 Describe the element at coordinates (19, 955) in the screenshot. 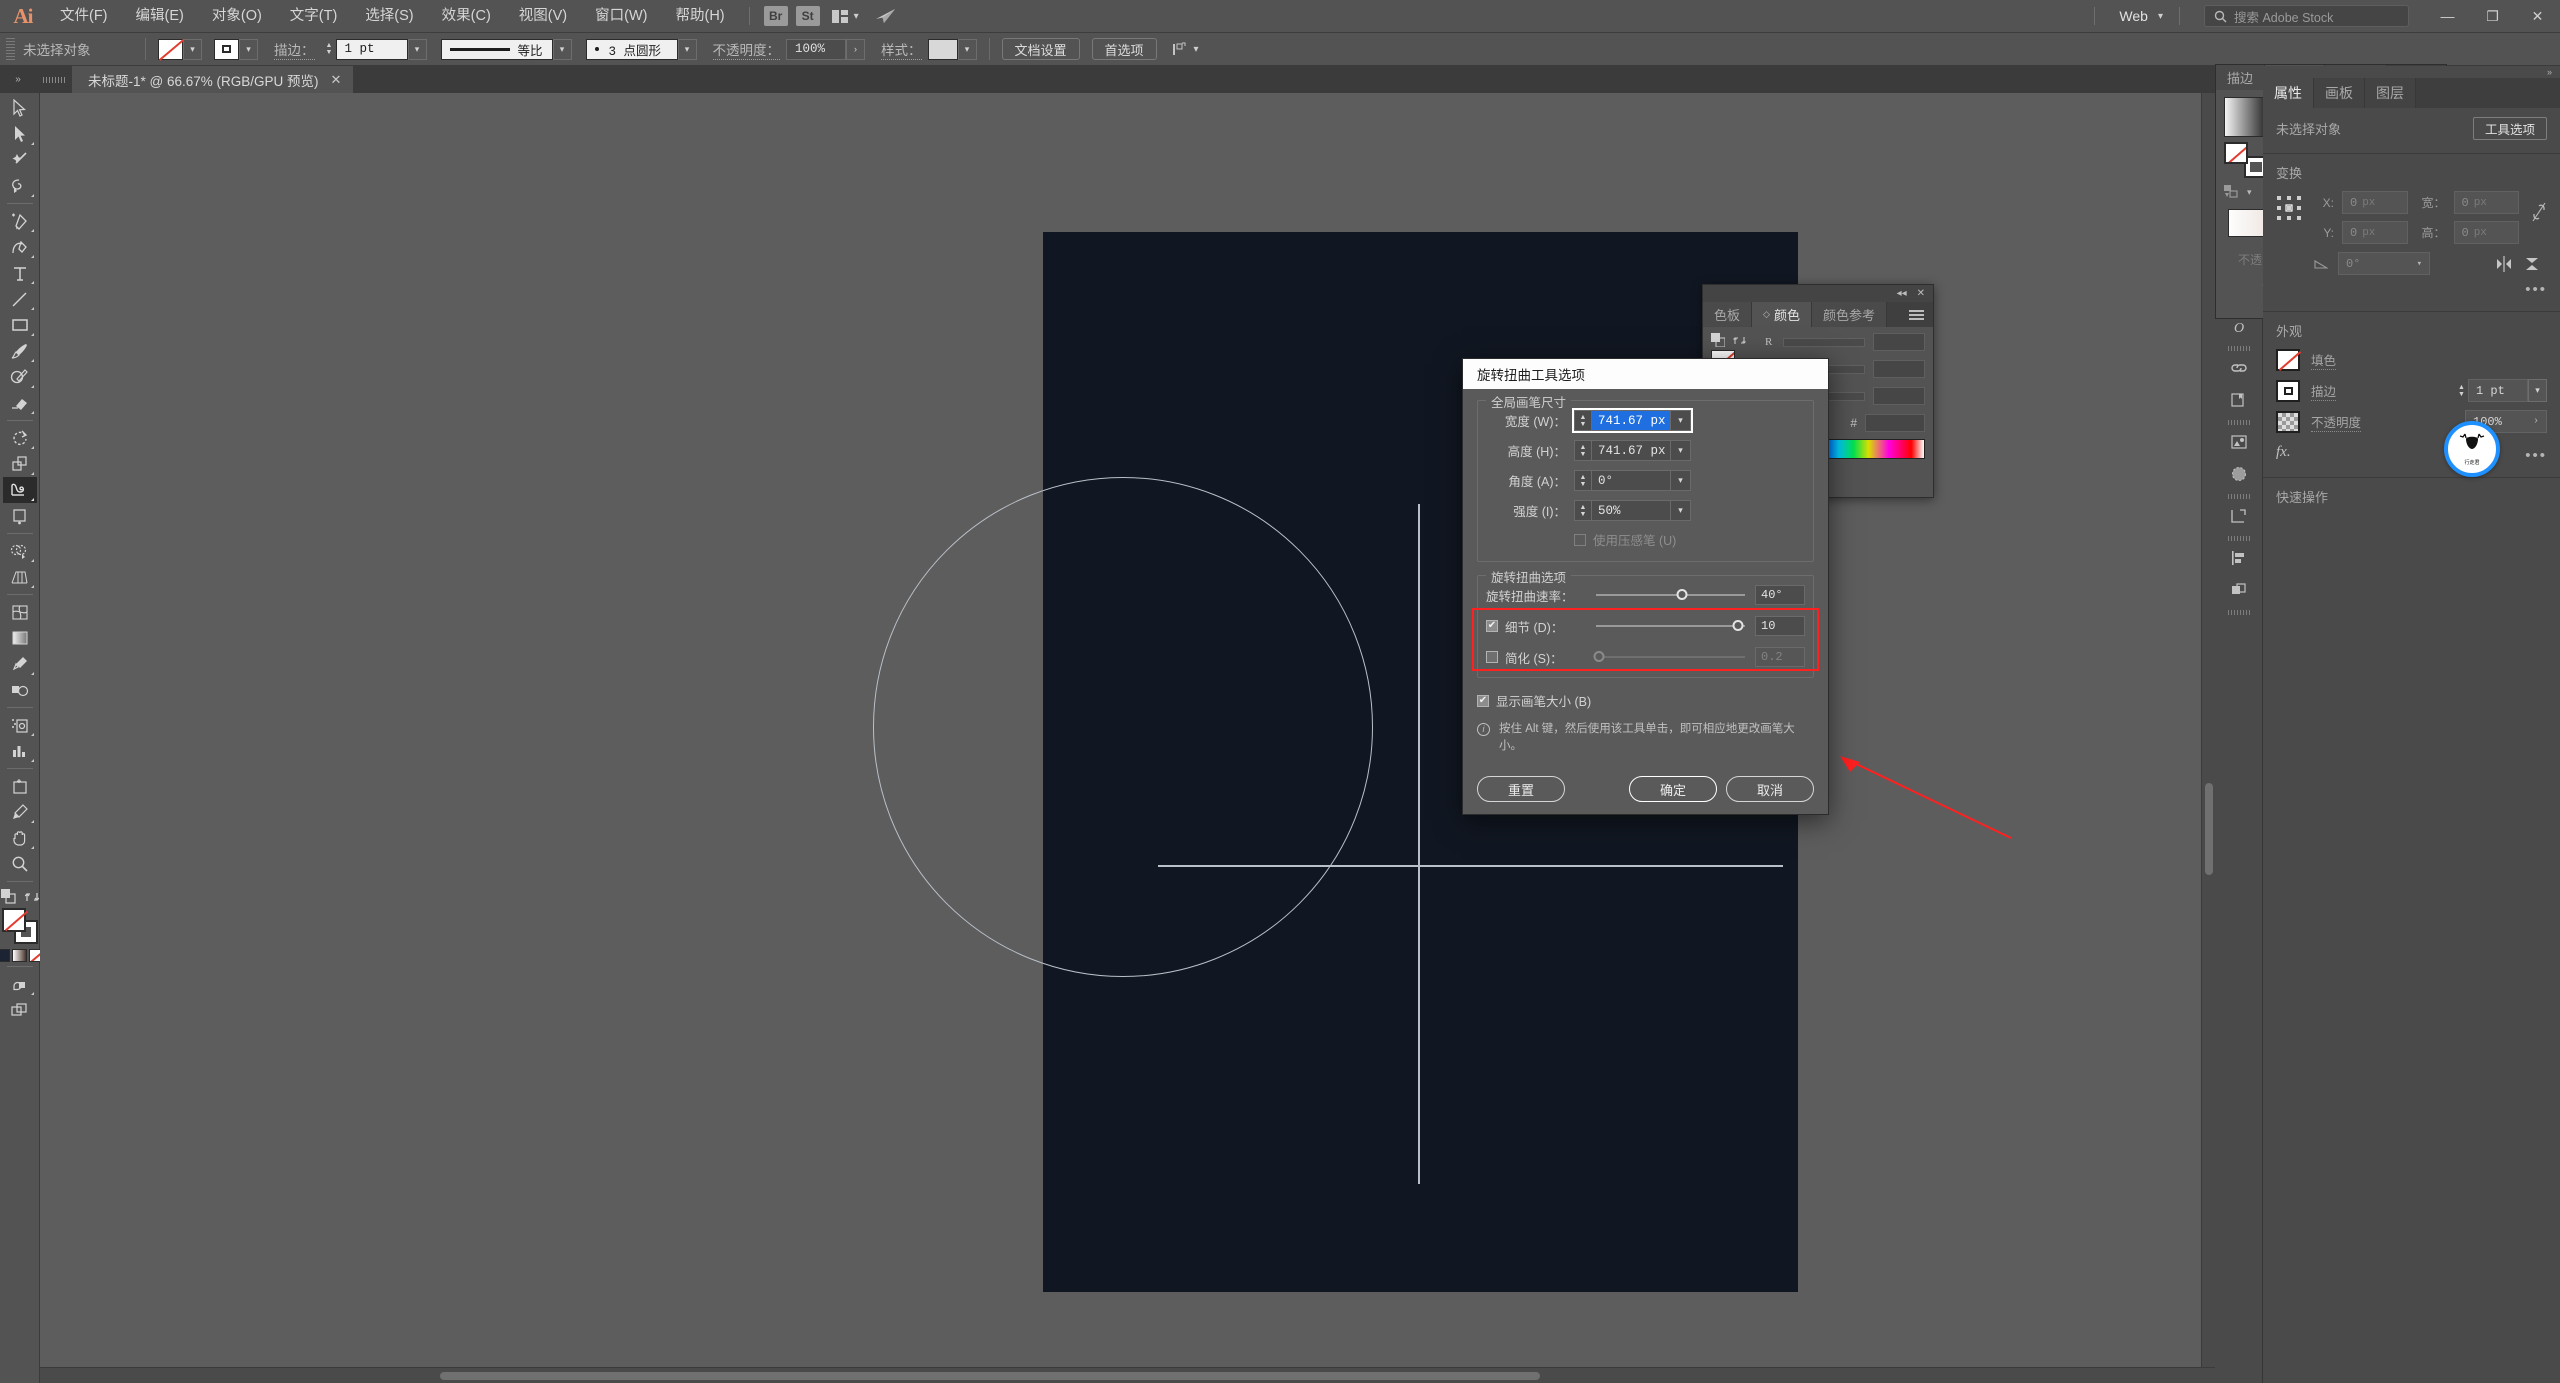

I see `color-mode-gradient-icon` at that location.